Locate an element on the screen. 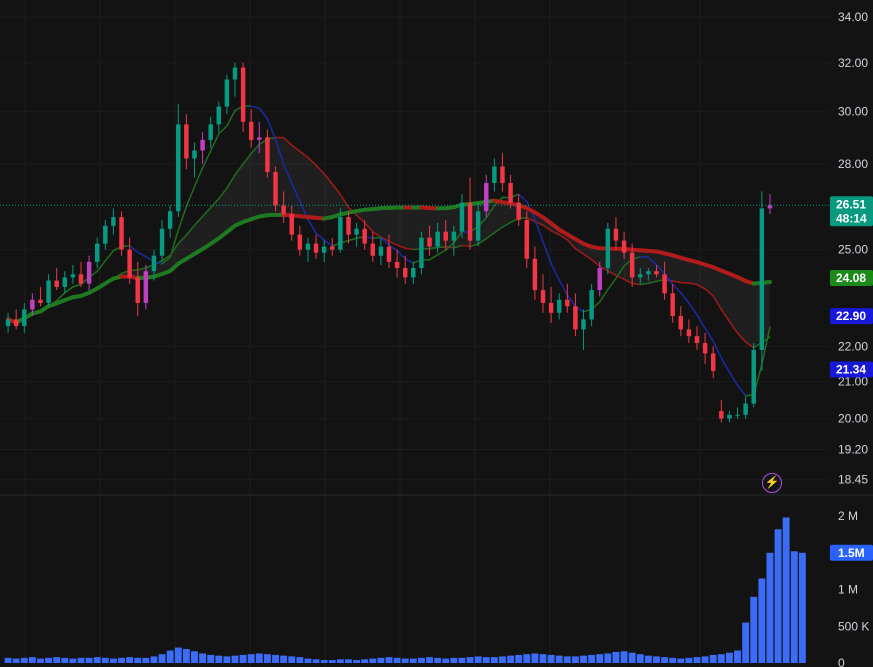 The image size is (873, 667). volume-axis: 2 M 1 M 500 K 0 is located at coordinates (853, 588).